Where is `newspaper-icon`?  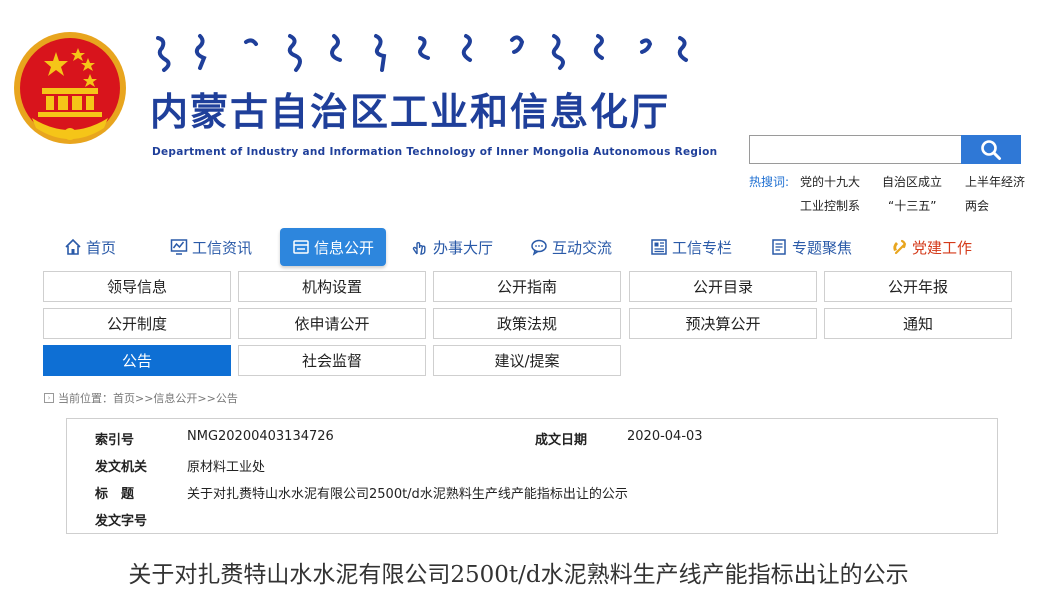
newspaper-icon is located at coordinates (659, 247).